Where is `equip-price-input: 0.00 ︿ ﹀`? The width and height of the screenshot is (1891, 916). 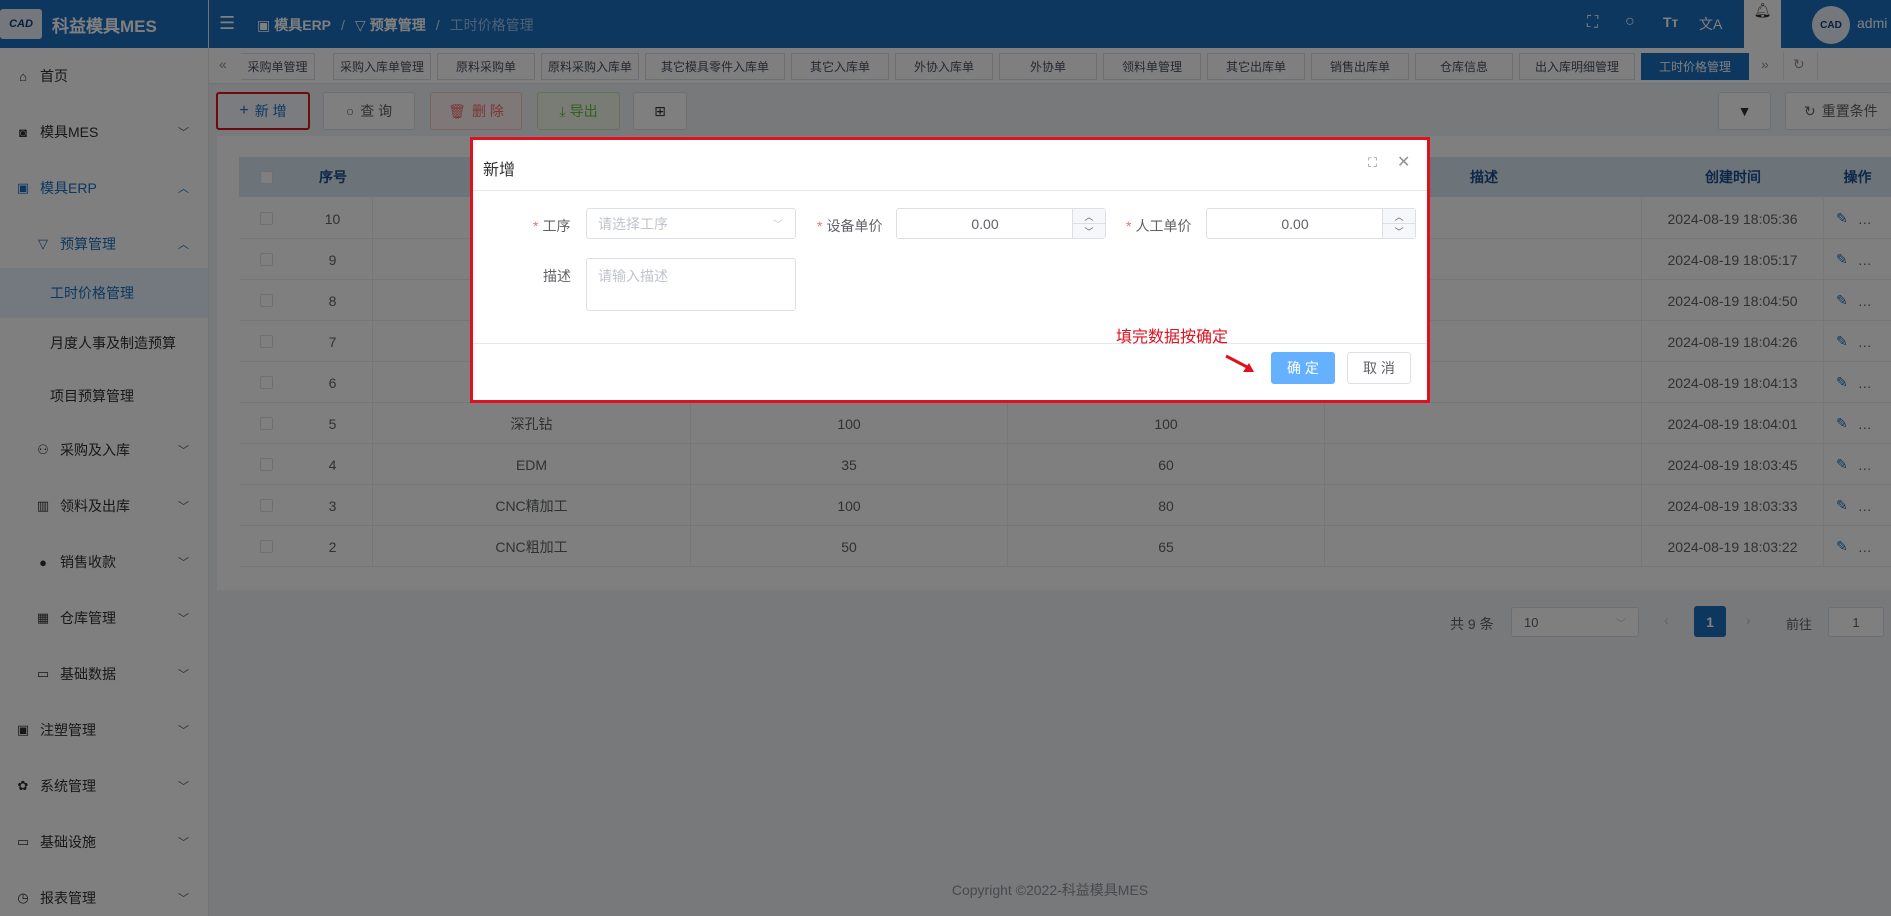 equip-price-input: 0.00 ︿ ﹀ is located at coordinates (1001, 223).